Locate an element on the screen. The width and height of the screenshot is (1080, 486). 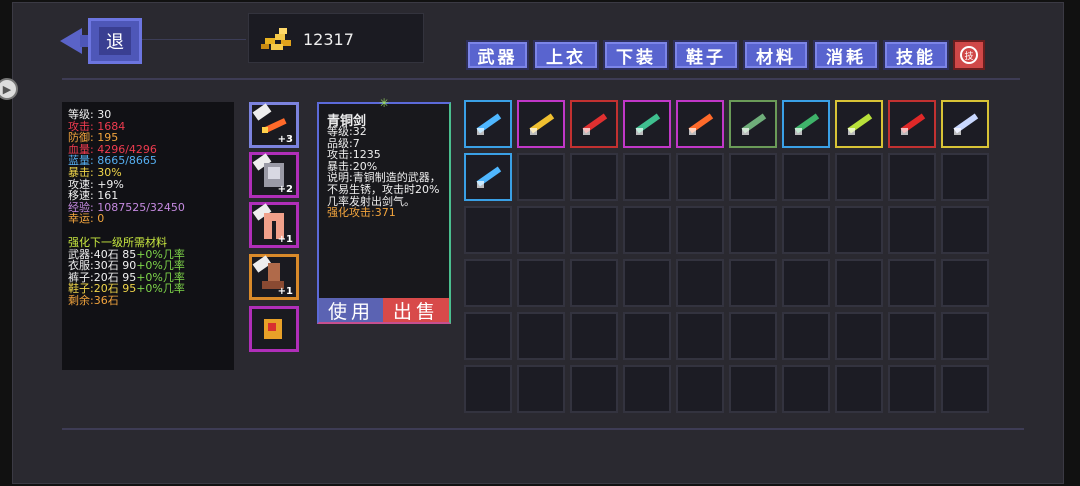
skill-icon: 技 is located at coordinates (969, 55).